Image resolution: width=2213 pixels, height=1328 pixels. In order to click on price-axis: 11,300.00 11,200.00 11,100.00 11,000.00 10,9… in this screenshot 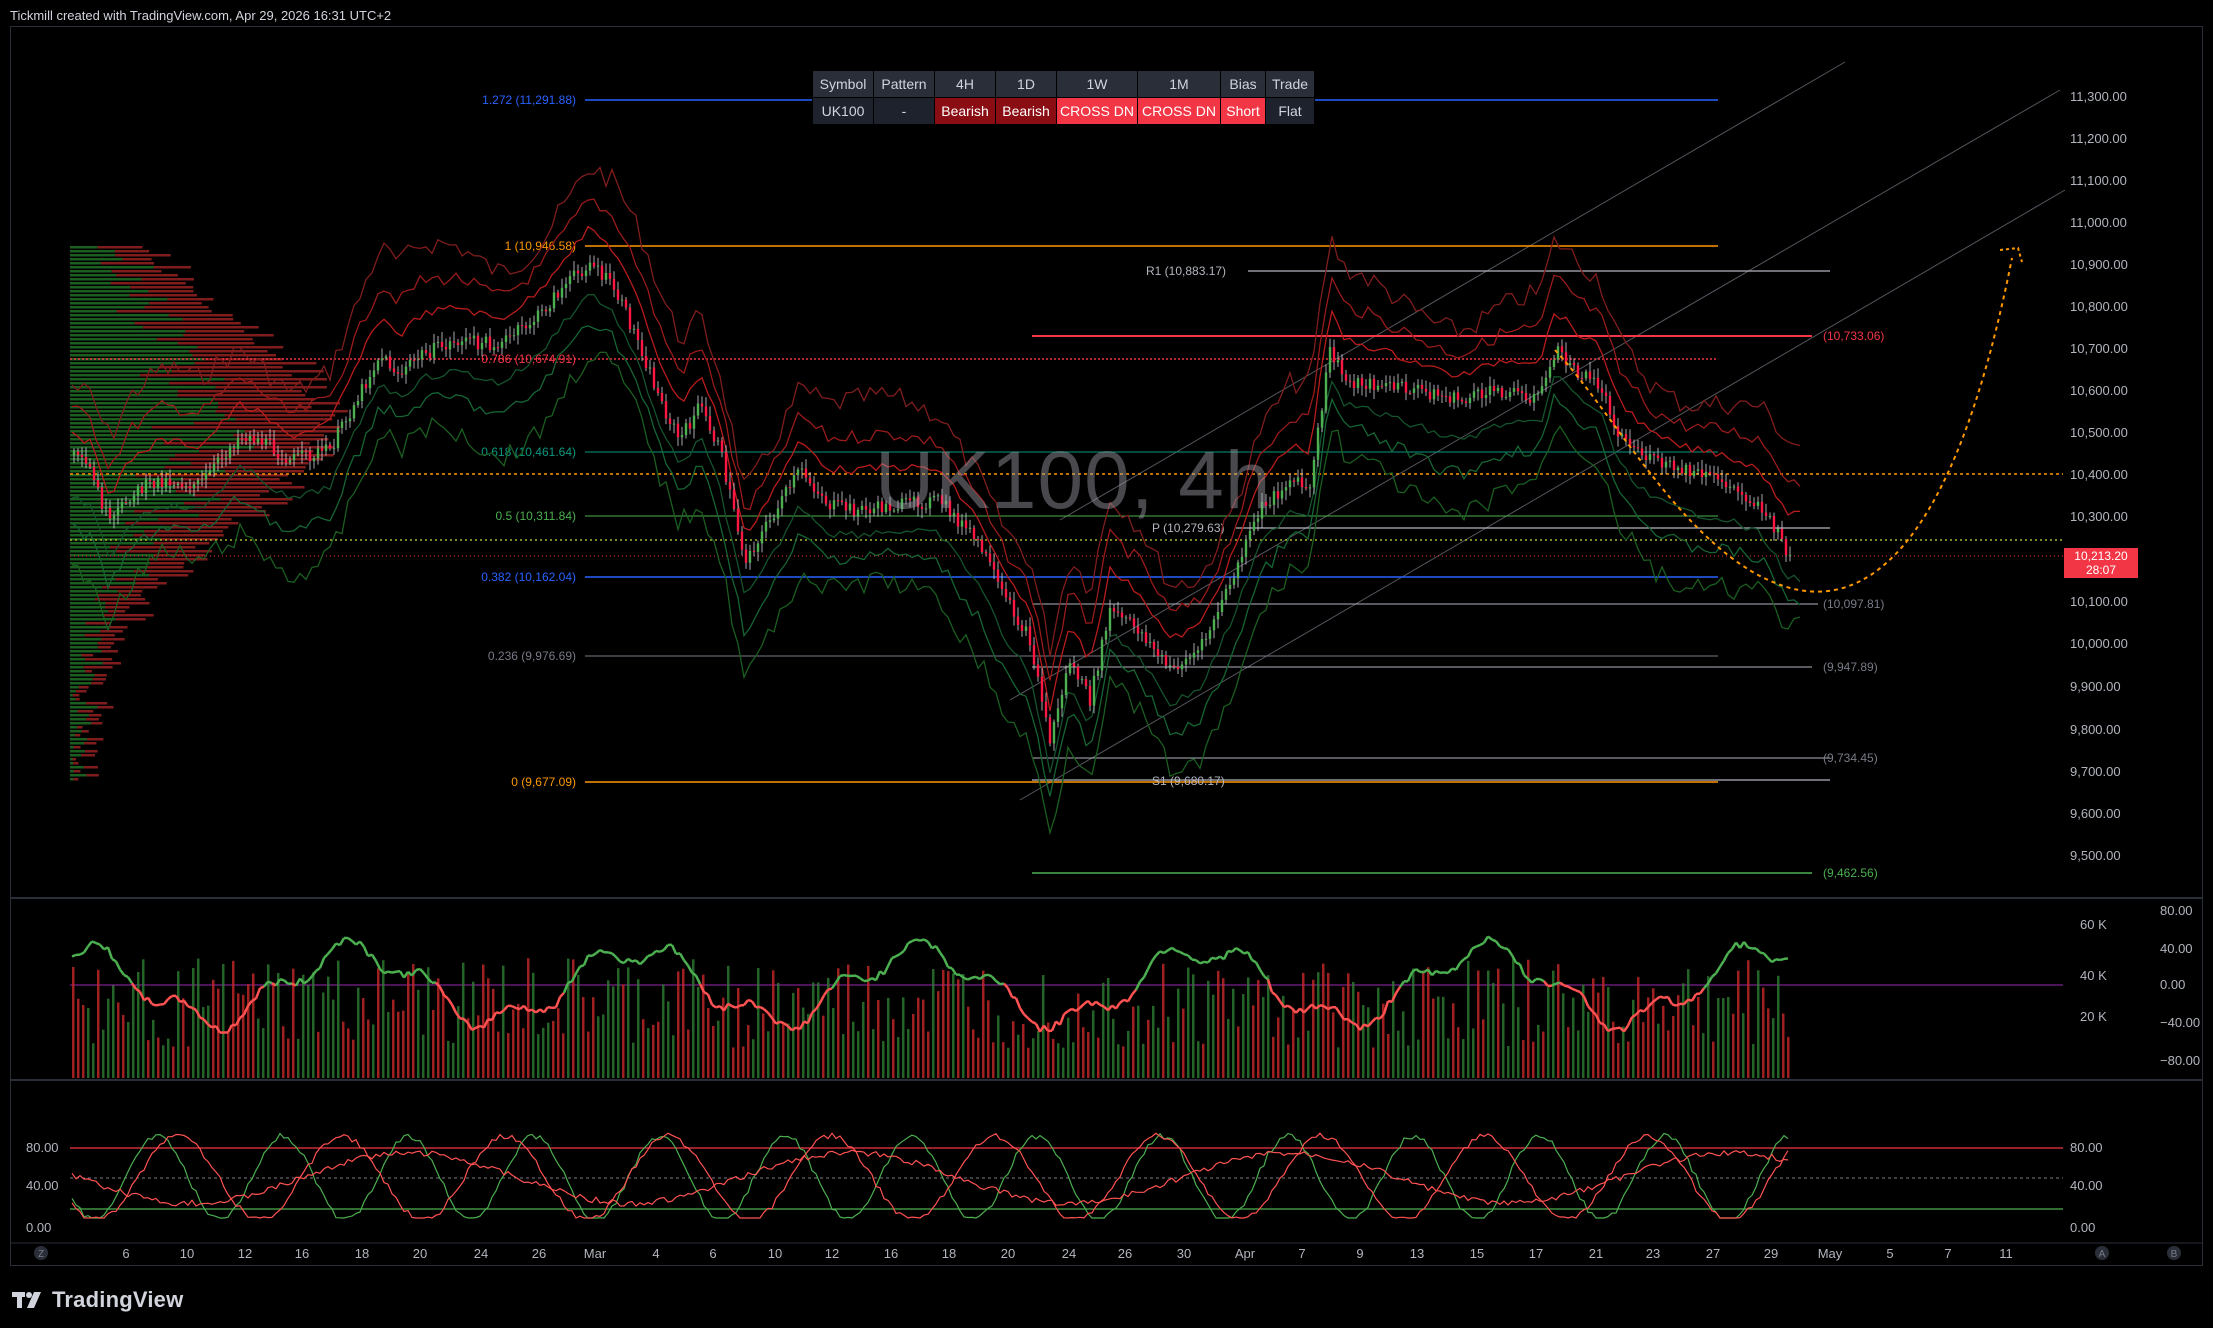, I will do `click(2099, 476)`.